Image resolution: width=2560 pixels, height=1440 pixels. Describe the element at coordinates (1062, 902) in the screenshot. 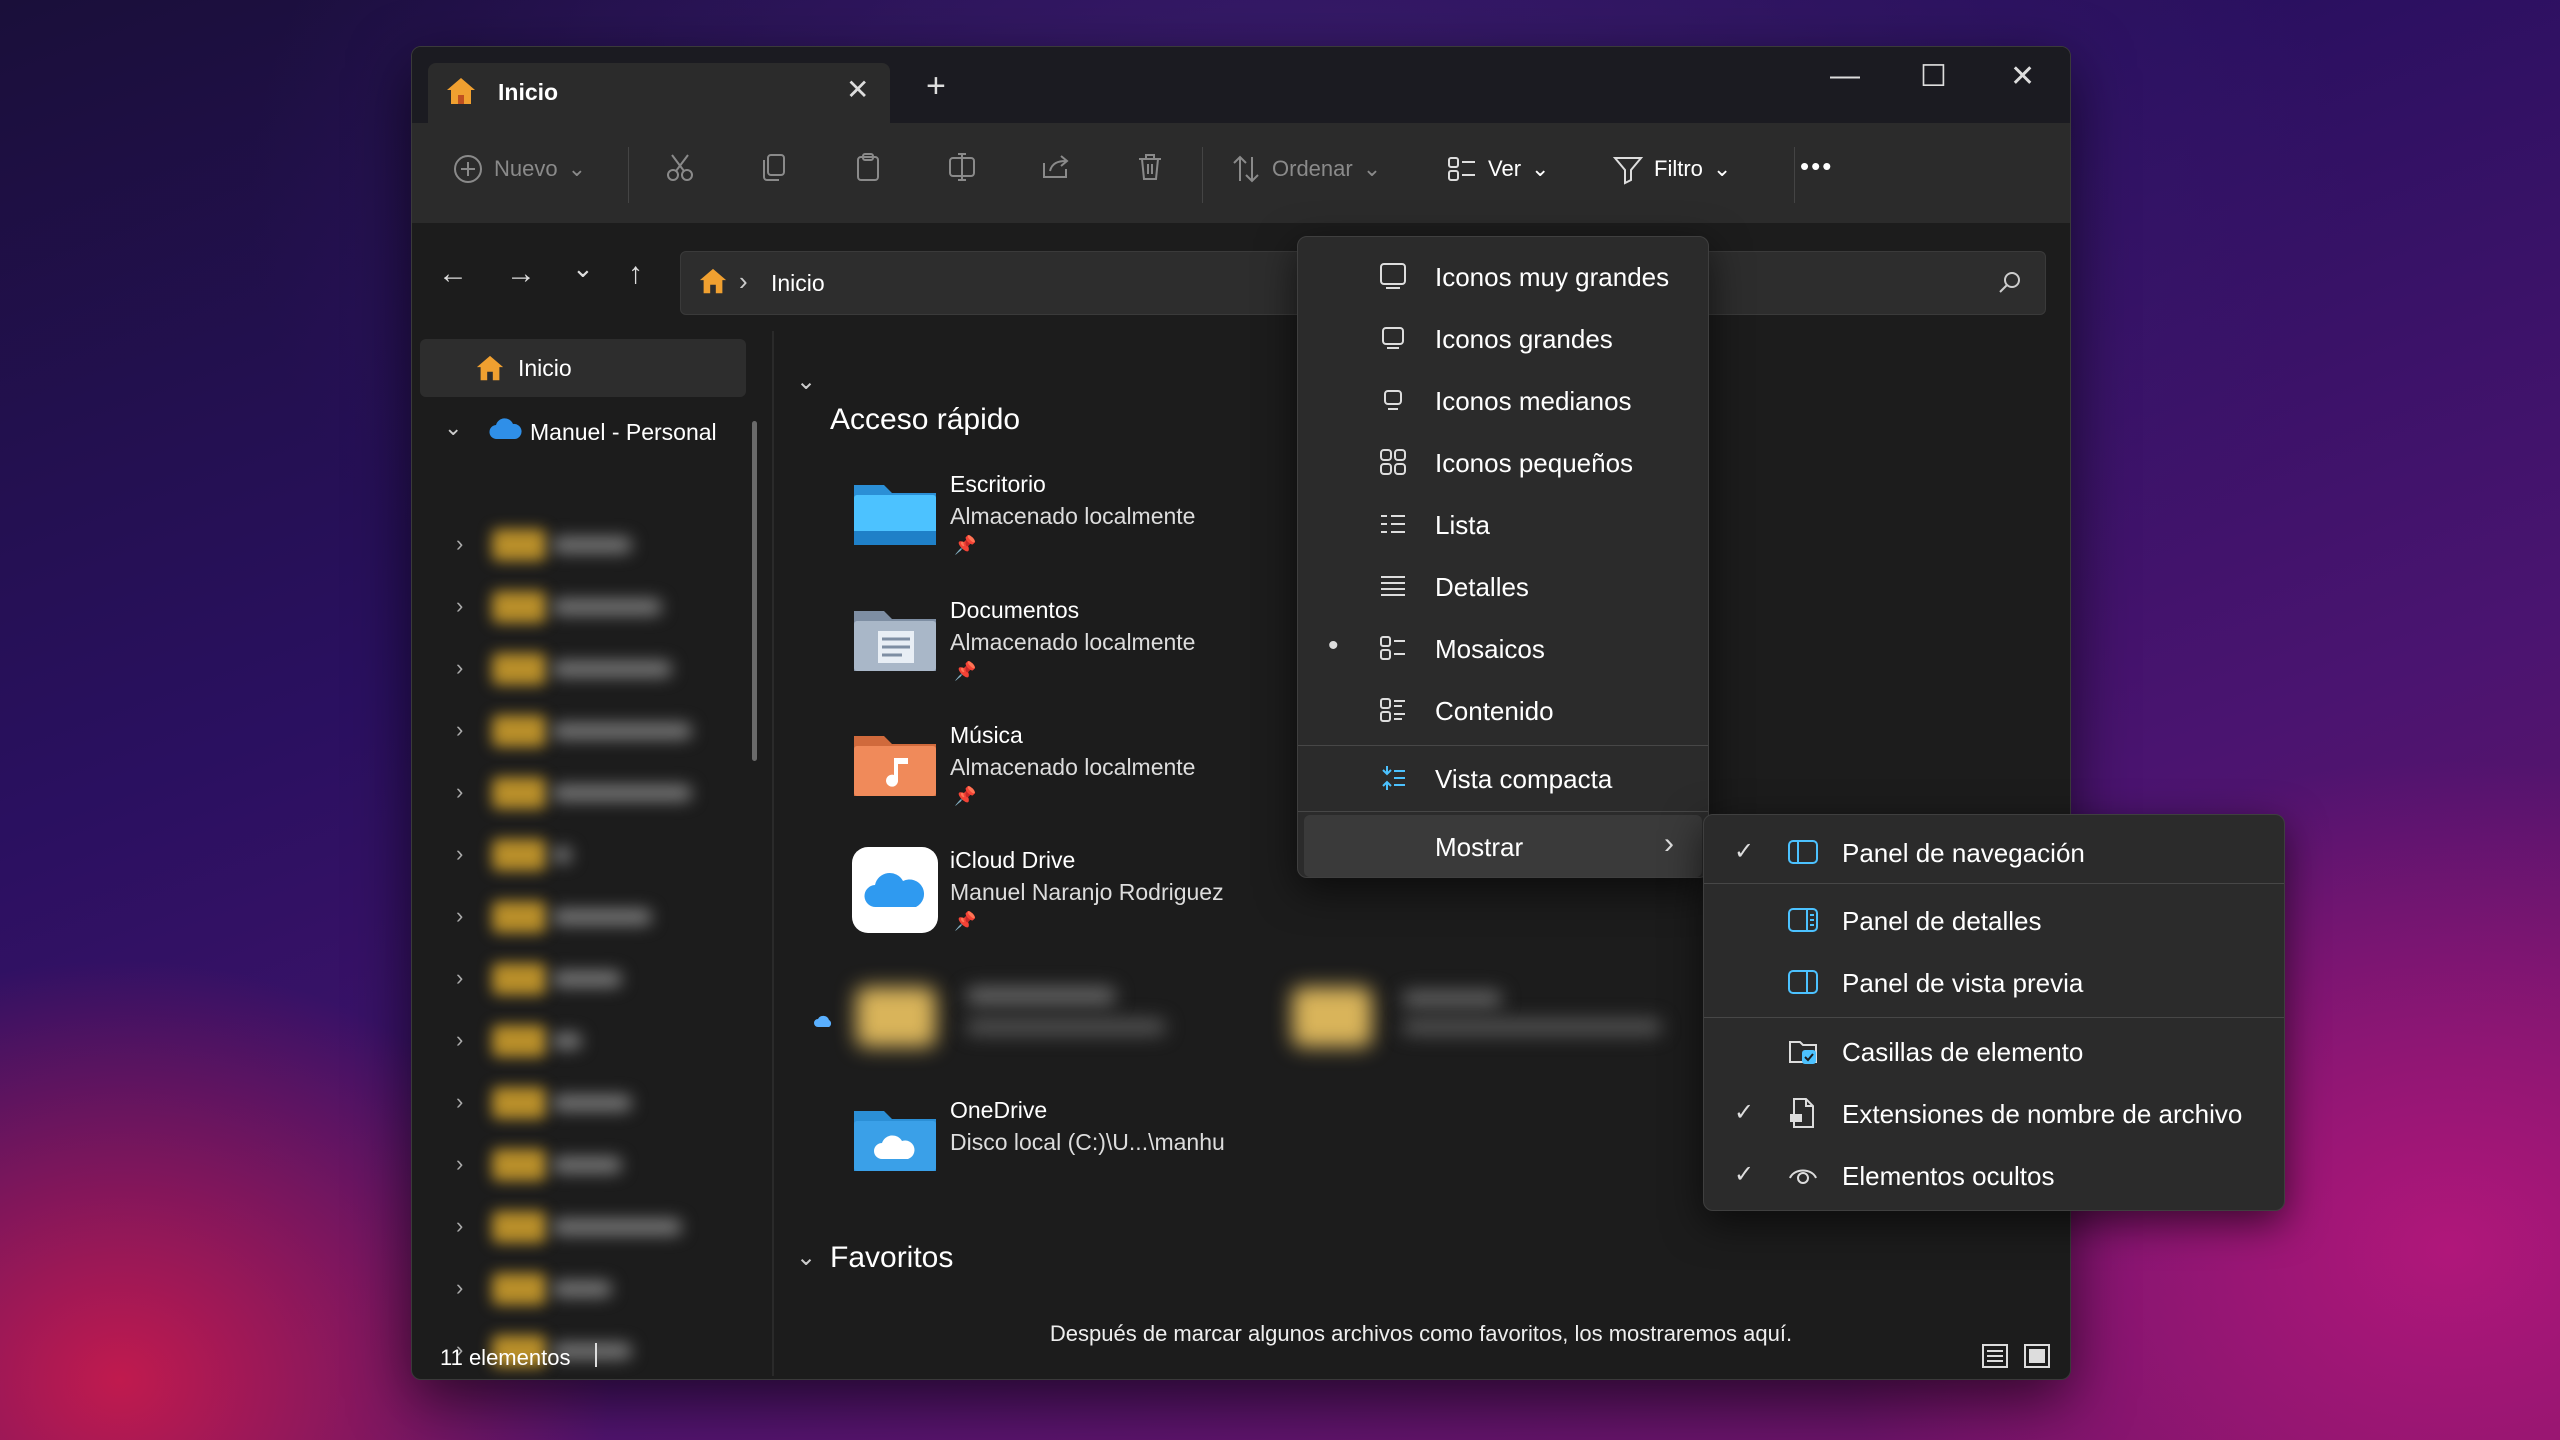

I see `list-item-icloud-drive: iCloud Drive Manuel Naranjo Rodriguez 📌` at that location.